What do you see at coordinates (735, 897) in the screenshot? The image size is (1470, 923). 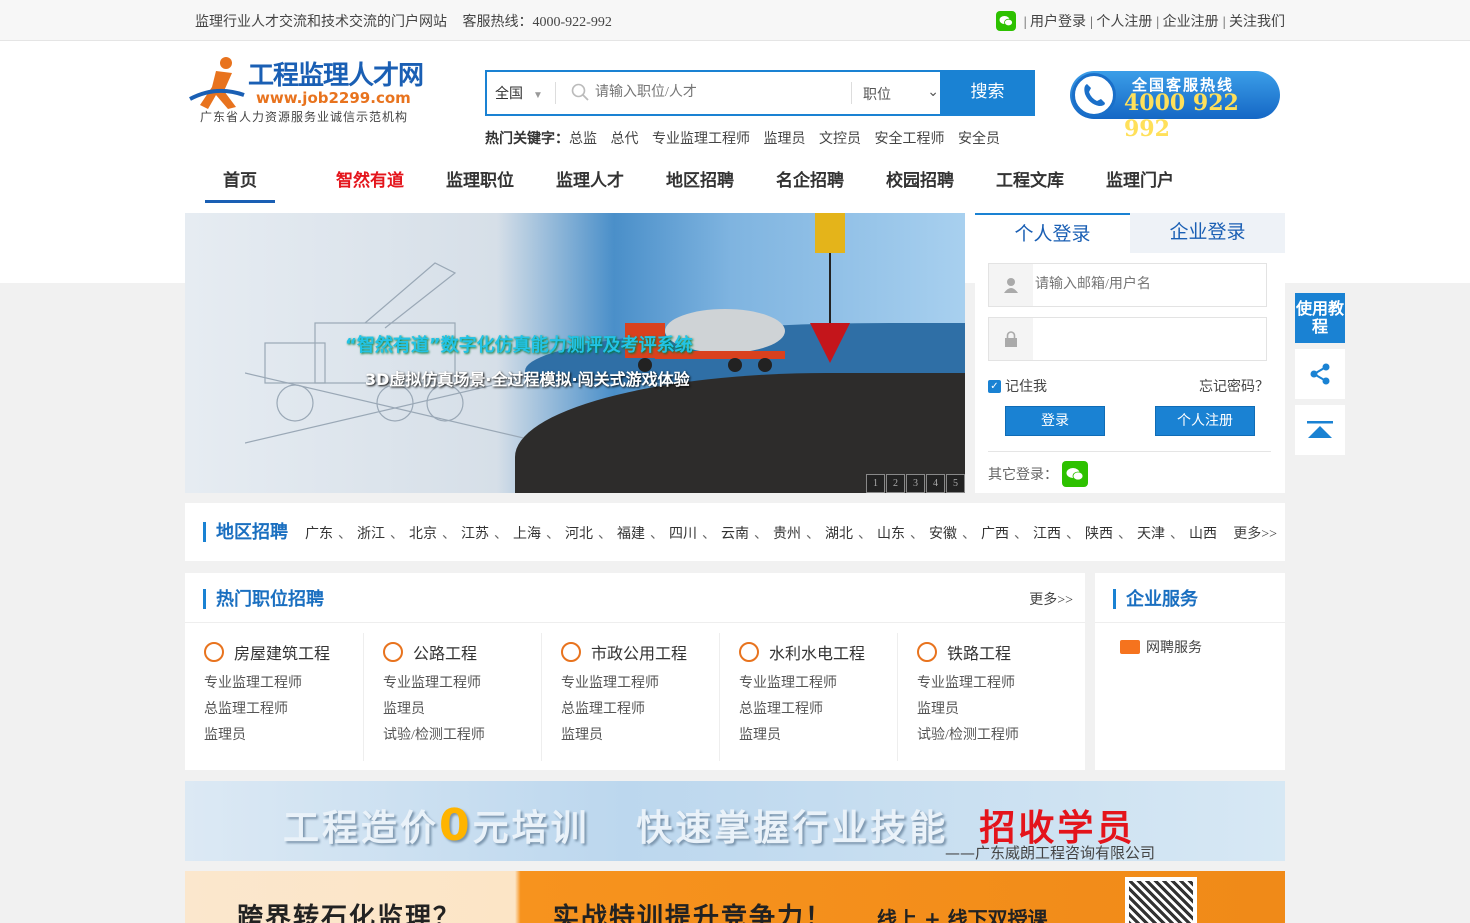 I see `petrochem-ad-banner: 跨界转石化监理？ 实战特训提升竞争力！ 线上 + 线下双授课` at bounding box center [735, 897].